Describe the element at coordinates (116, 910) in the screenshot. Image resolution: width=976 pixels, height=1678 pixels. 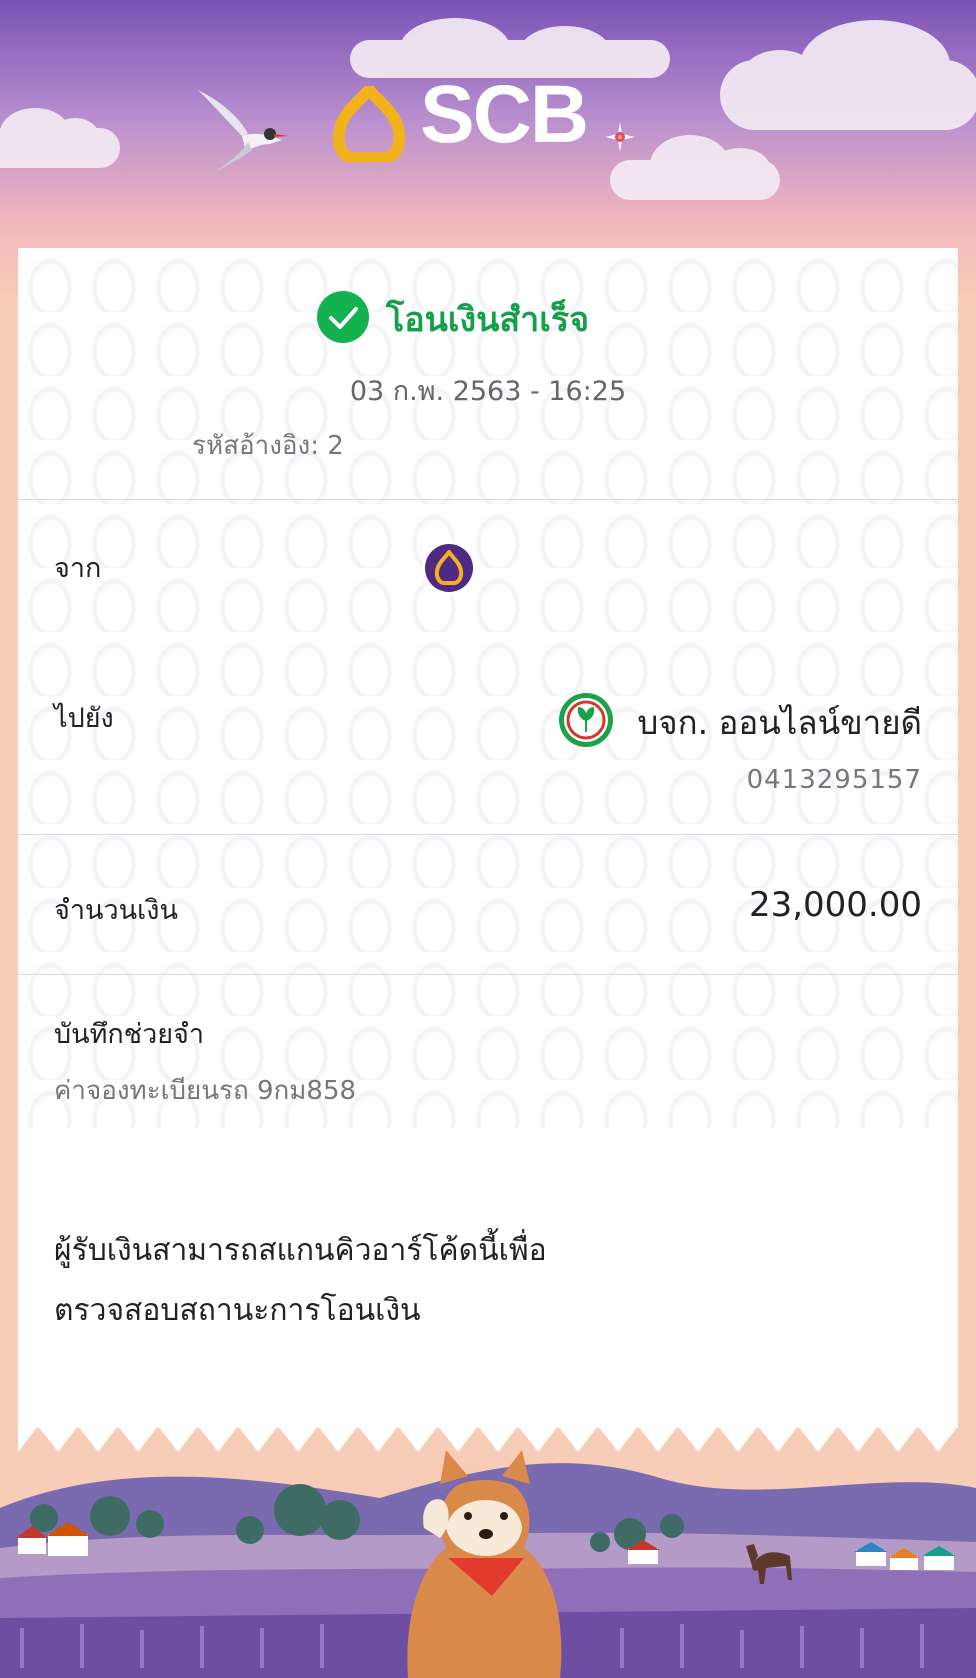
I see `amount-label: จำนวนเงิน` at that location.